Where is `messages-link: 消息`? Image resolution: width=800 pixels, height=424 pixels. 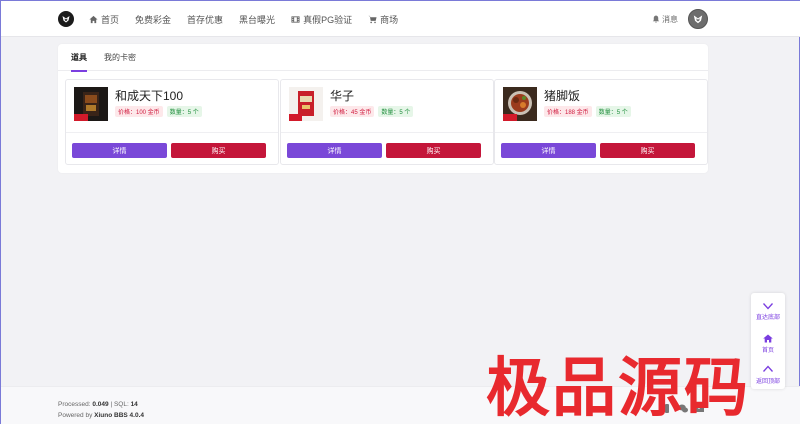
messages-link: 消息 is located at coordinates (665, 19).